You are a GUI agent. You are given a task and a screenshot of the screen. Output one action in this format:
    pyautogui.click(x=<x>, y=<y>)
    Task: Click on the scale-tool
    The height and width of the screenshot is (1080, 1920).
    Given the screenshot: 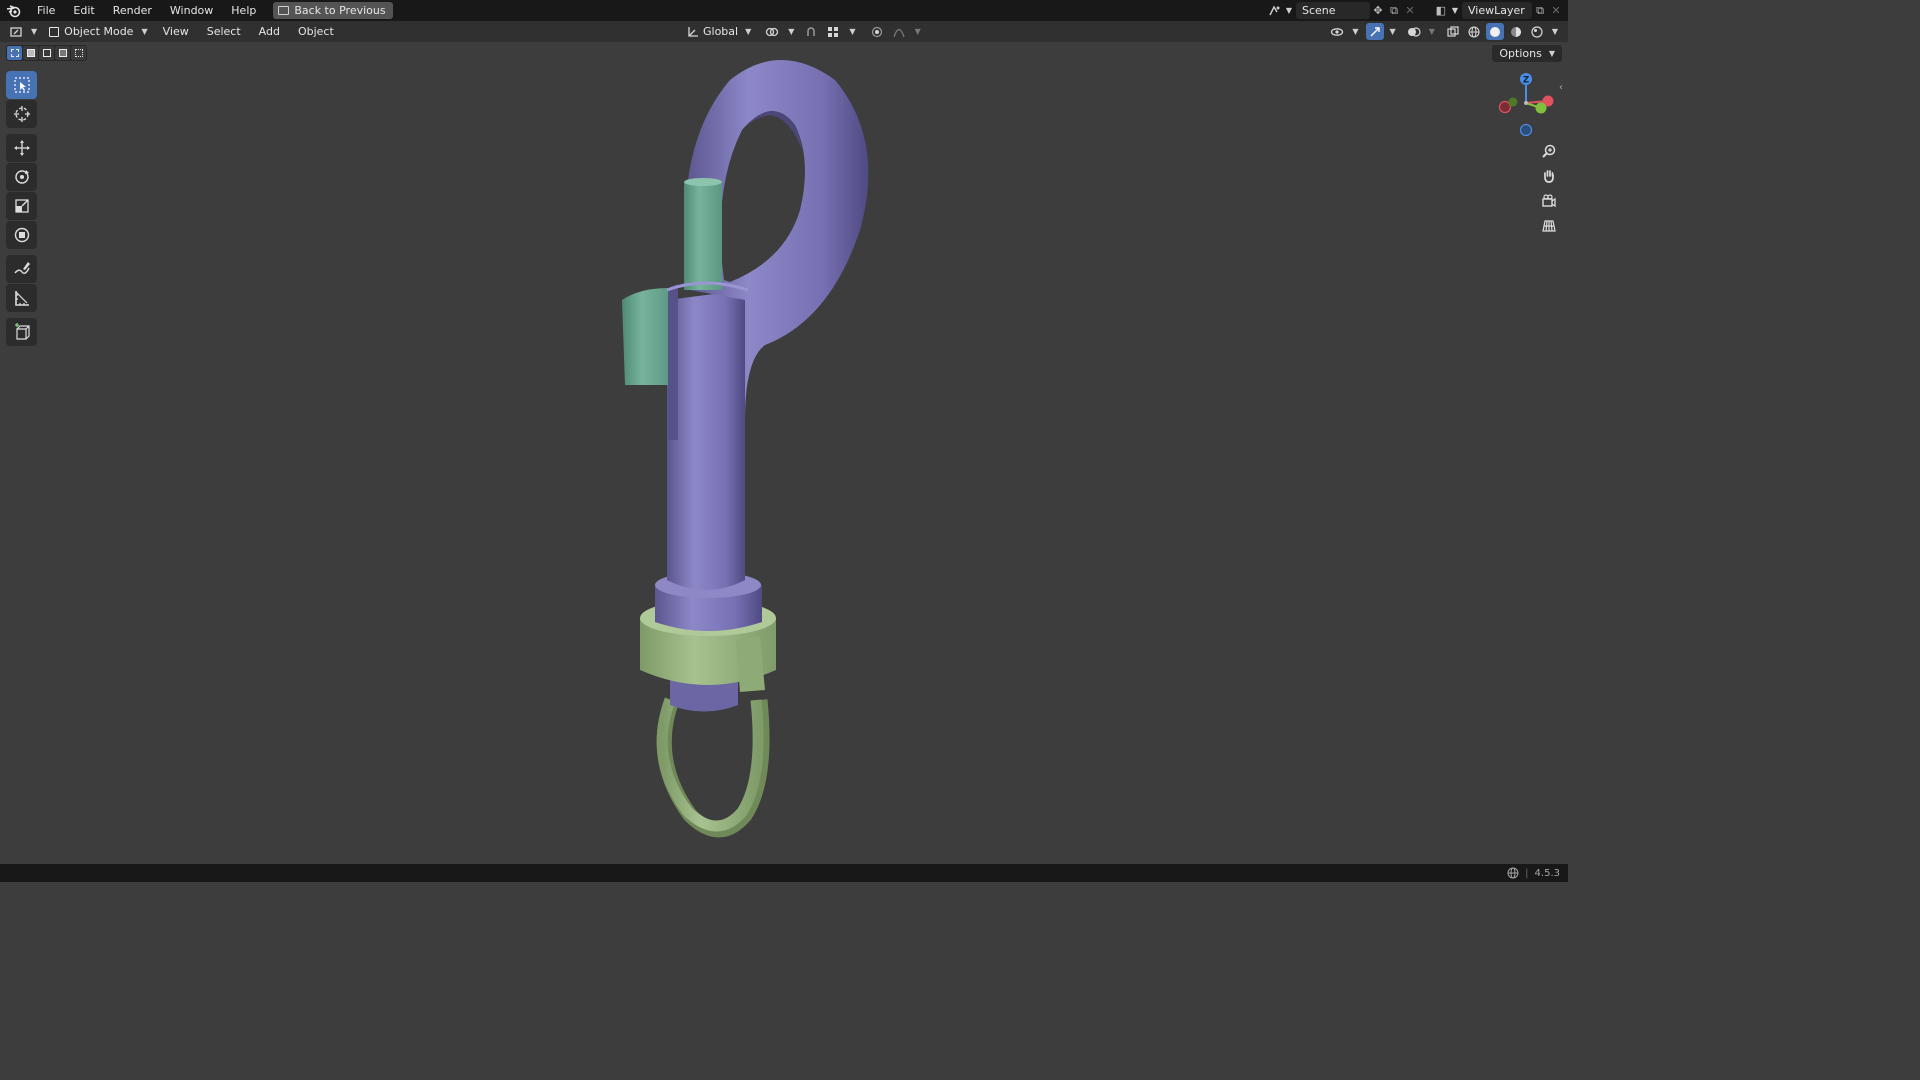 What is the action you would take?
    pyautogui.click(x=21, y=206)
    